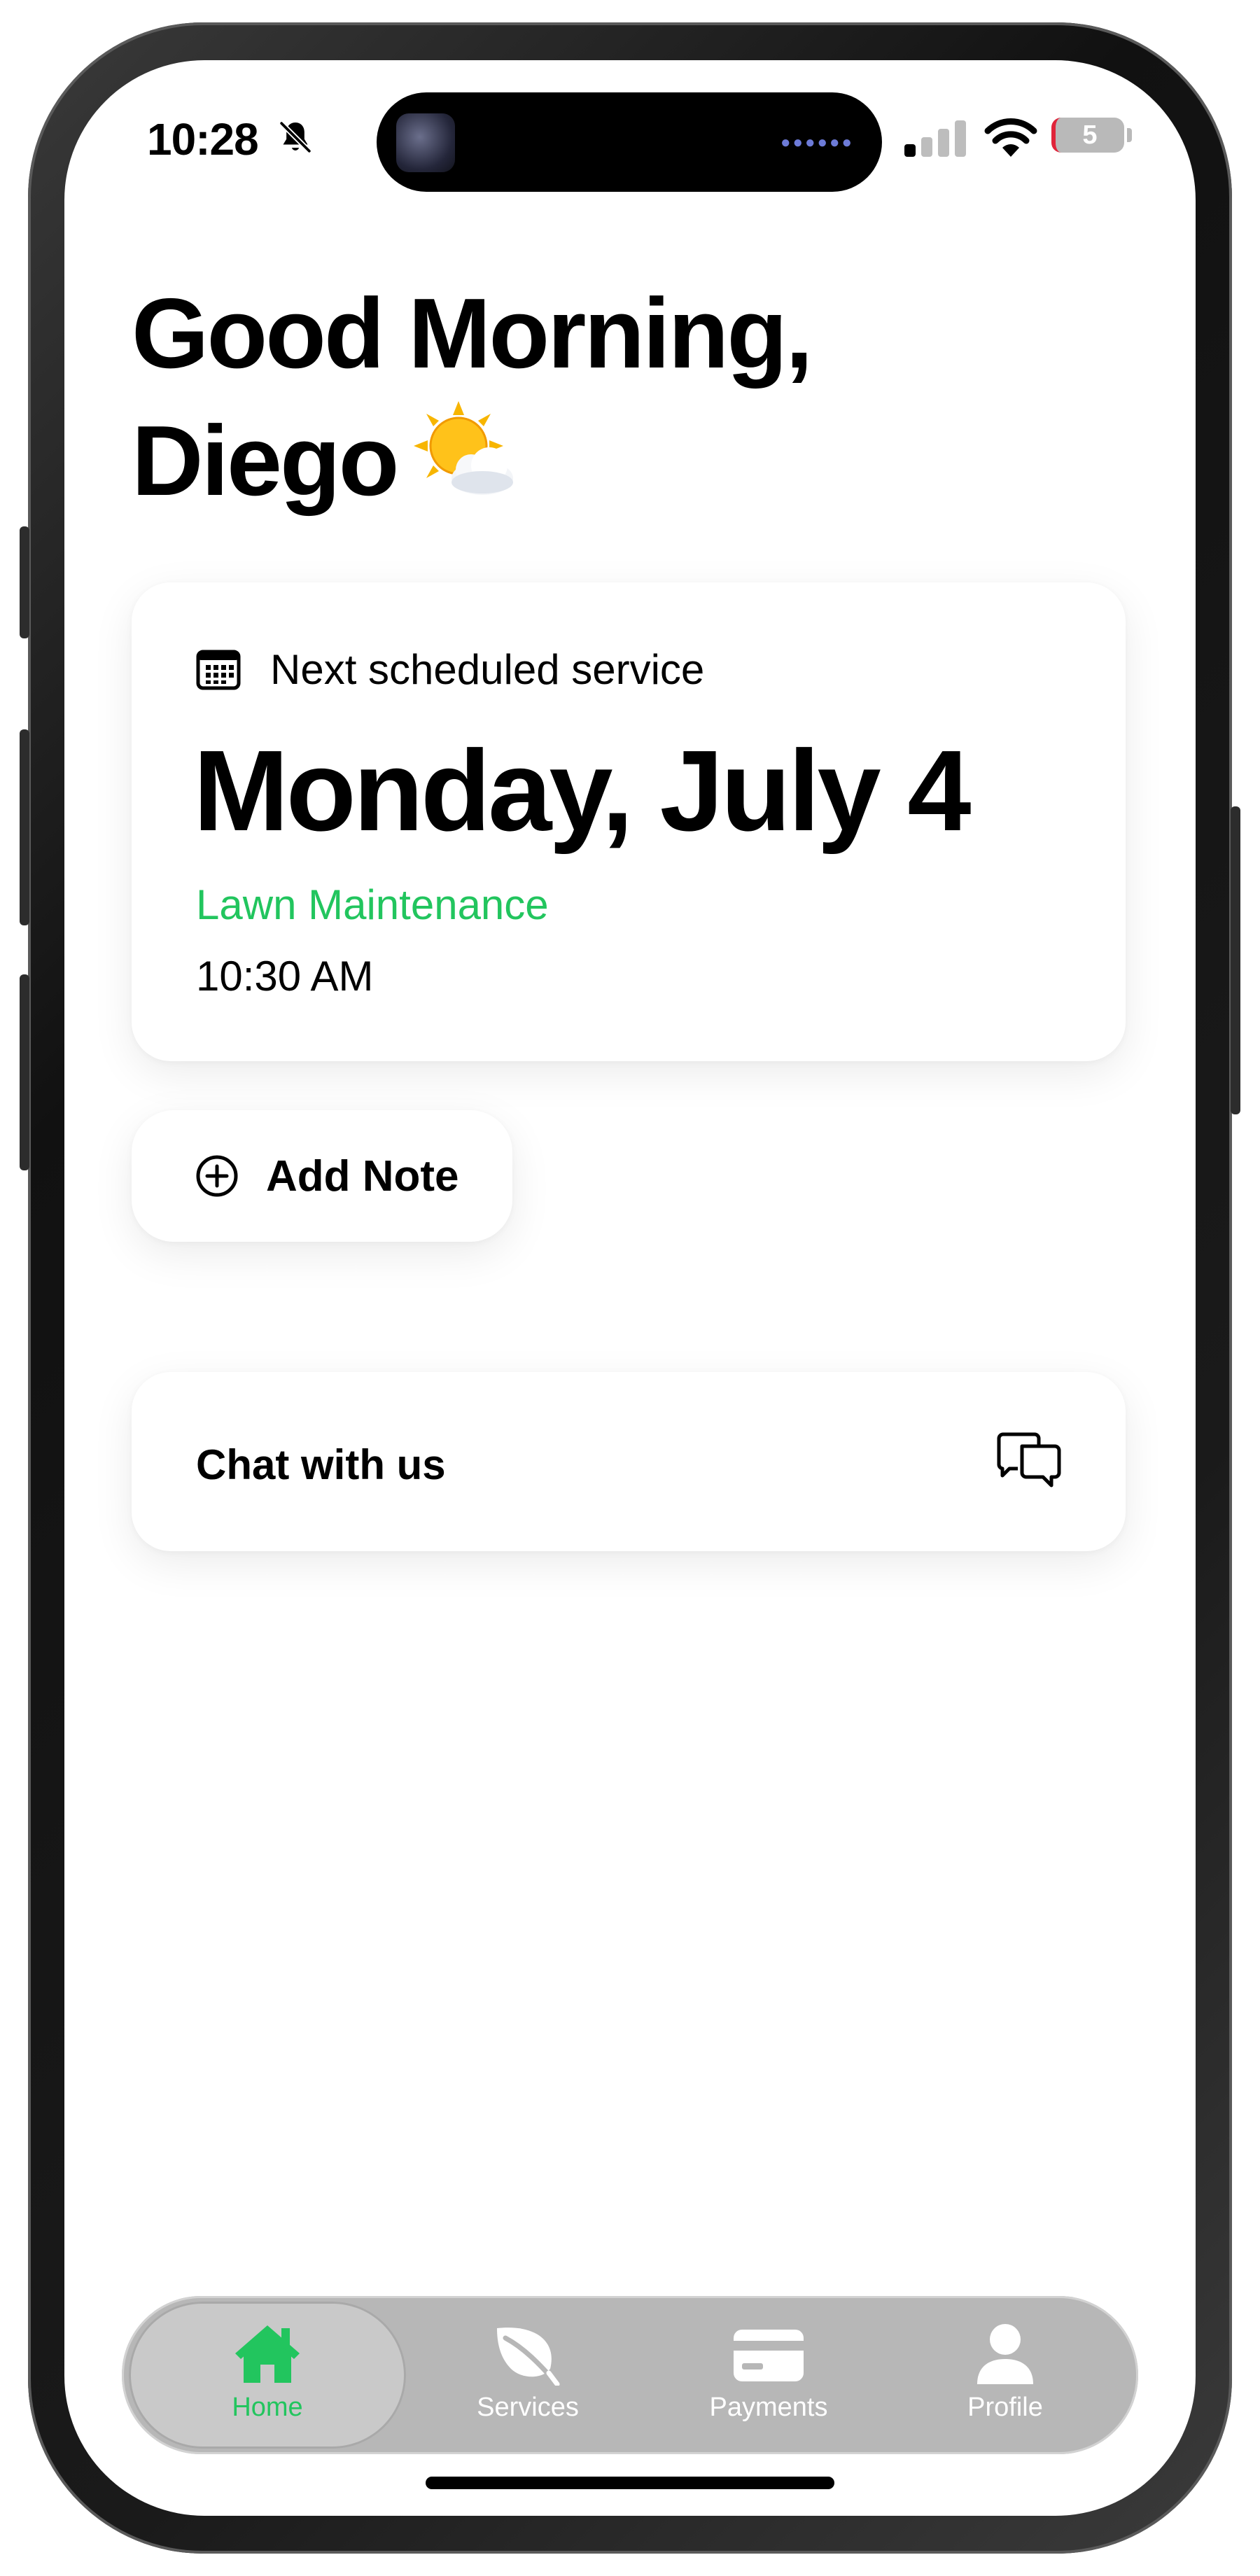 This screenshot has width=1260, height=2576. I want to click on tab-home-label: Home, so click(267, 2407).